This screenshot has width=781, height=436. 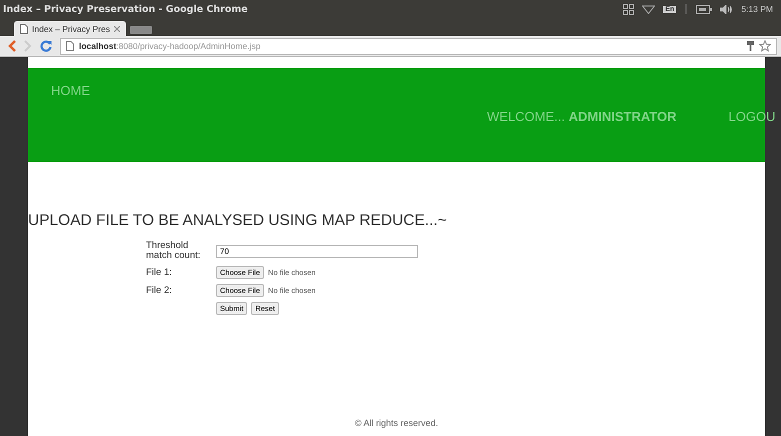 I want to click on welcome-text: WELCOME... ADMINISTRATOR, so click(x=581, y=116).